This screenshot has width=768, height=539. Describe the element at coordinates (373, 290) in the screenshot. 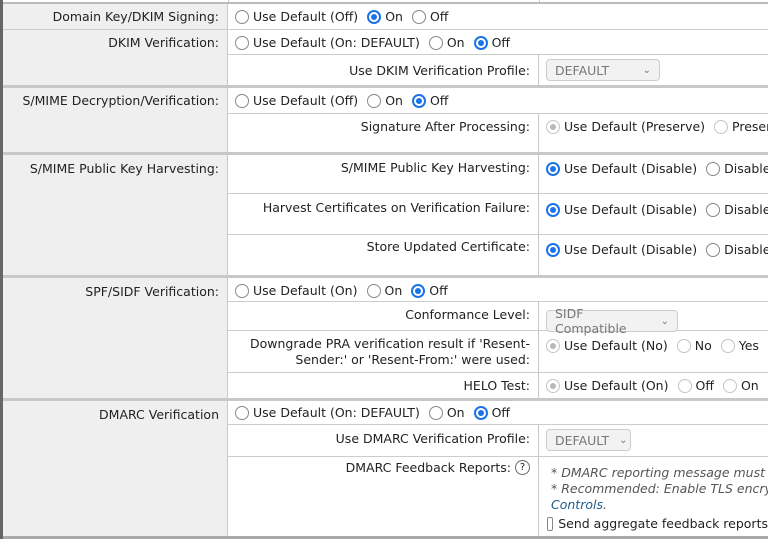

I see `radio-spf-on` at that location.